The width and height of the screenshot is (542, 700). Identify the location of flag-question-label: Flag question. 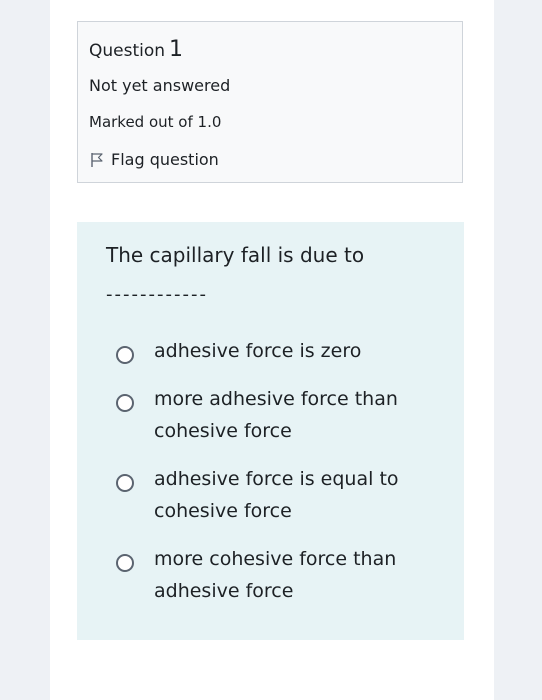
(165, 159).